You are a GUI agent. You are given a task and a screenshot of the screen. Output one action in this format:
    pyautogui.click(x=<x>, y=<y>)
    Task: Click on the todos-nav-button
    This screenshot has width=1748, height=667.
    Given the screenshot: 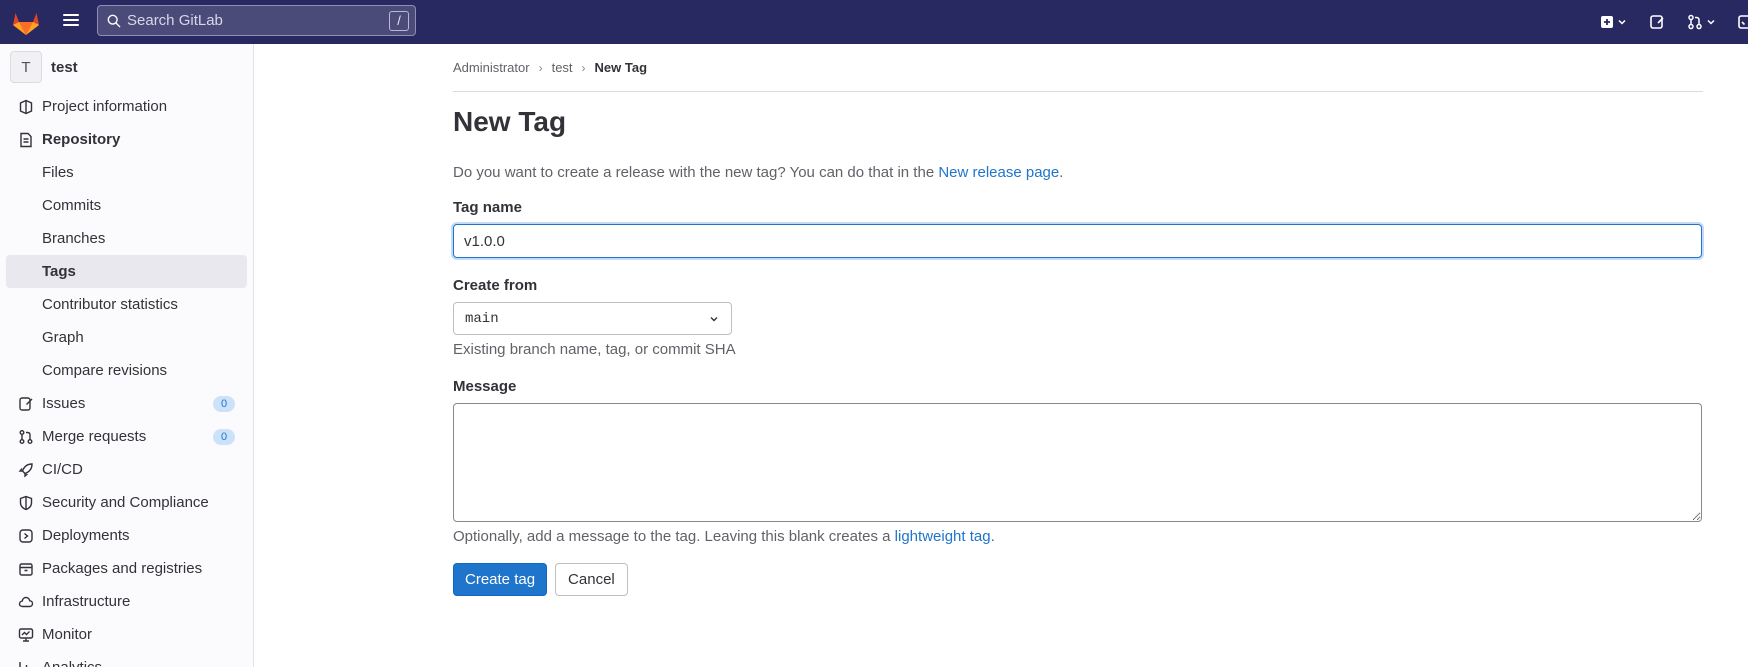 What is the action you would take?
    pyautogui.click(x=1741, y=22)
    